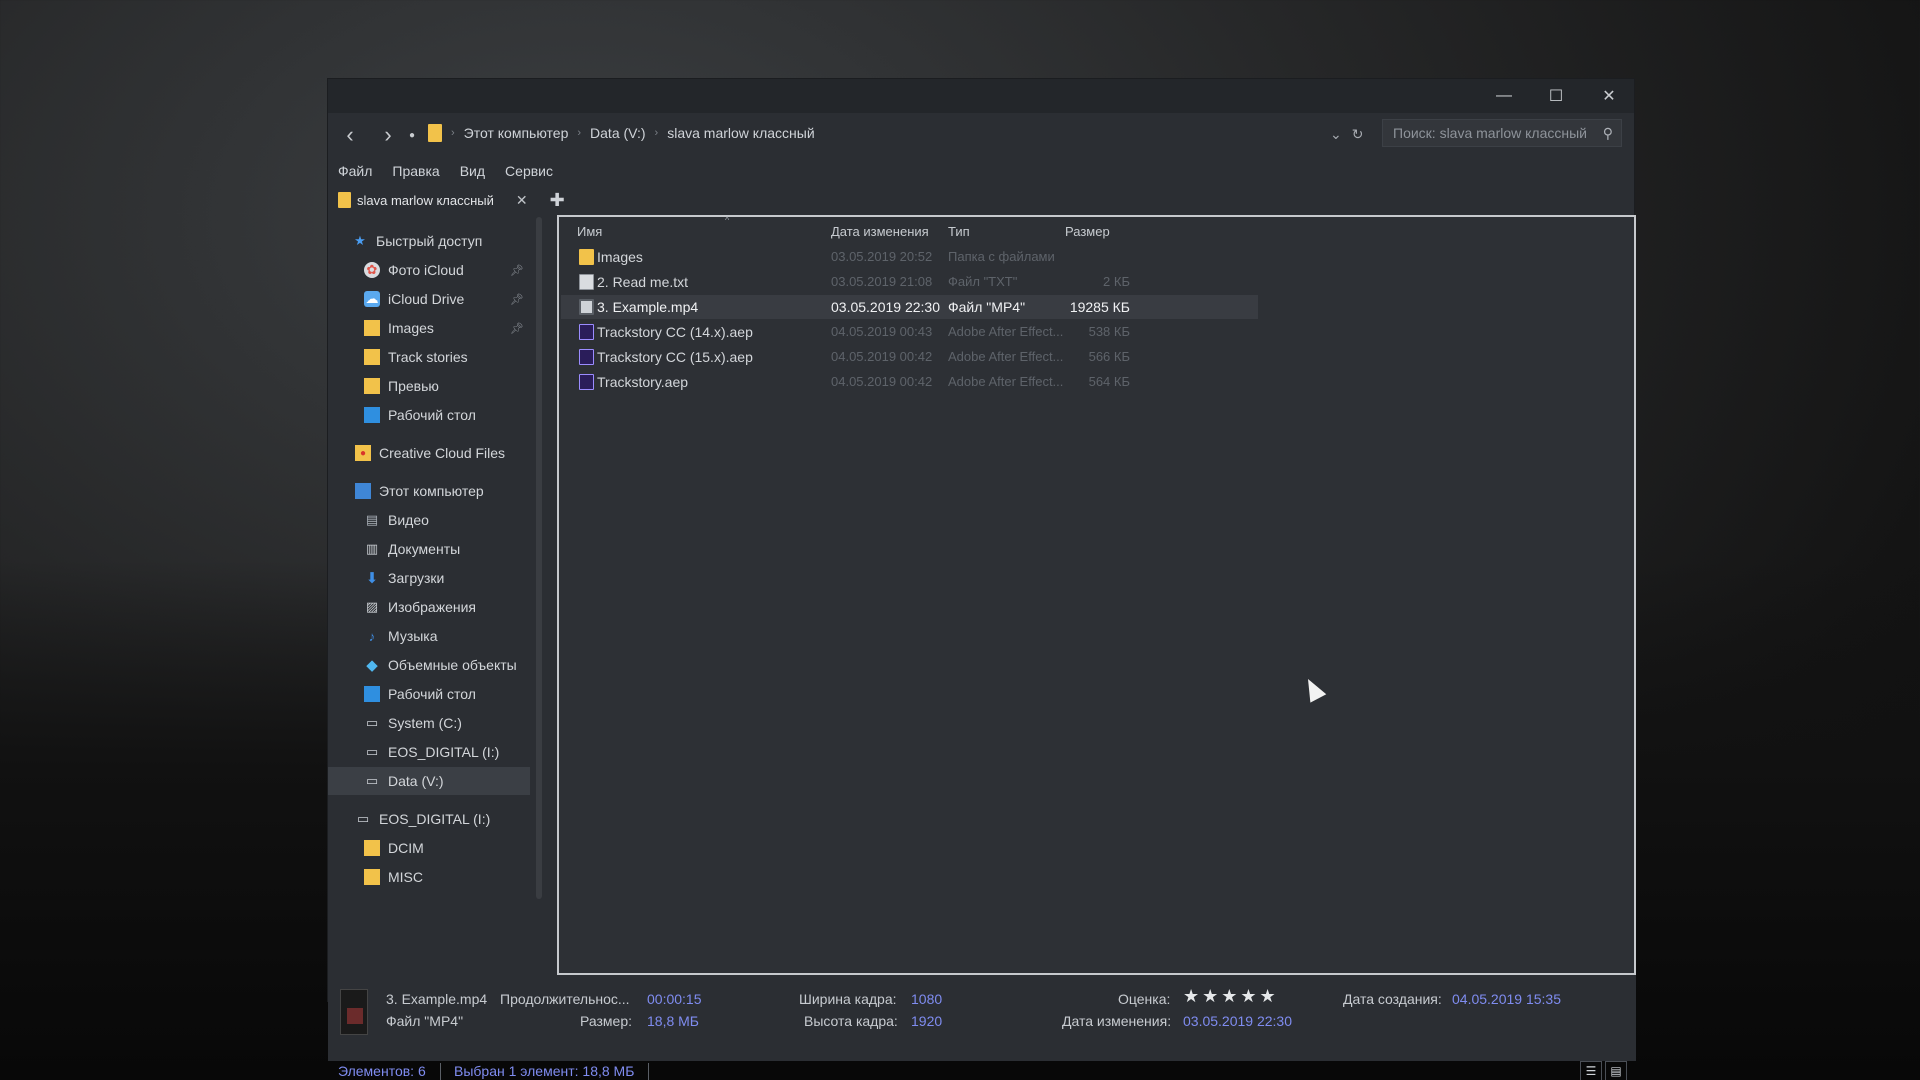 The image size is (1920, 1080). Describe the element at coordinates (429, 752) in the screenshot. I see `nav-item-eos-digital: ▭ EOS_DIGITAL (I:)` at that location.